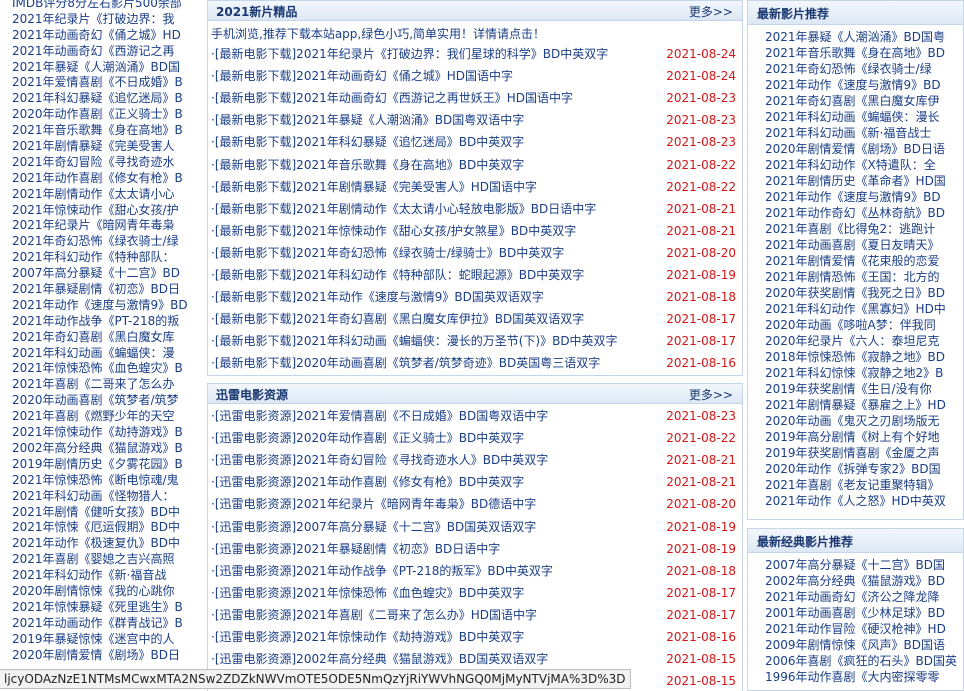 Image resolution: width=964 pixels, height=691 pixels. What do you see at coordinates (855, 181) in the screenshot?
I see `recommend-item: 2021年剧情历史《革命者》HD国` at bounding box center [855, 181].